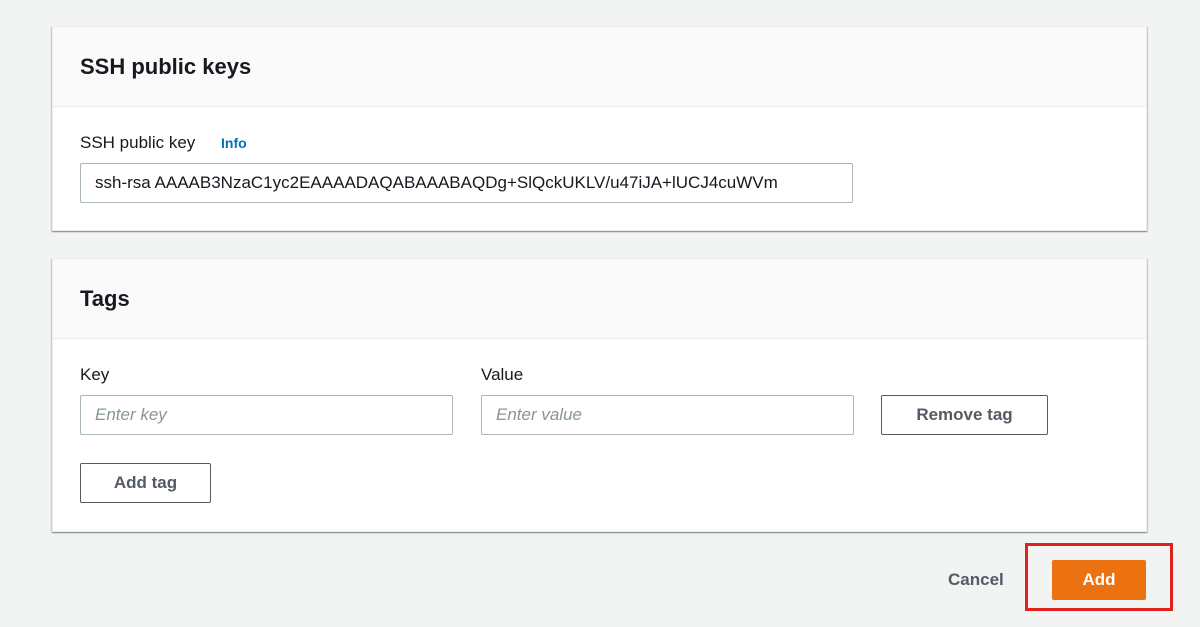 This screenshot has height=627, width=1200. I want to click on ssh-panel-title: SSH public keys, so click(166, 66).